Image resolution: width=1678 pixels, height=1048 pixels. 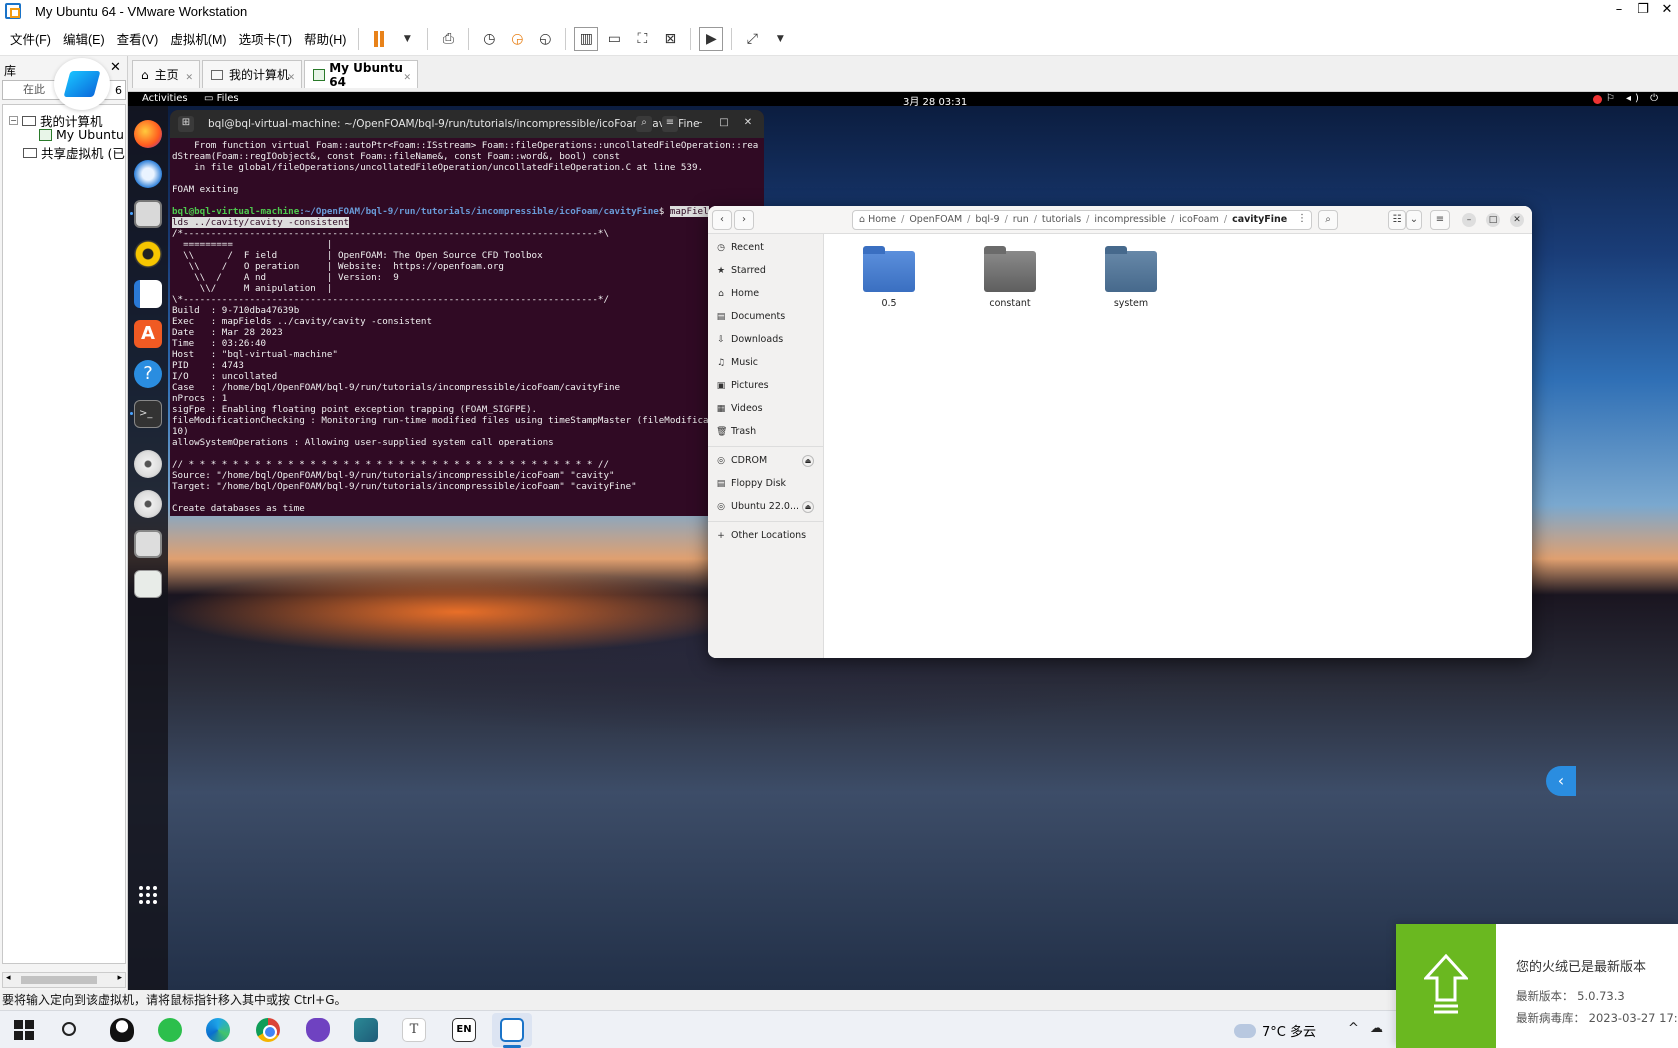 What do you see at coordinates (1302, 220) in the screenshot?
I see `path-menu-icon: ⋮` at bounding box center [1302, 220].